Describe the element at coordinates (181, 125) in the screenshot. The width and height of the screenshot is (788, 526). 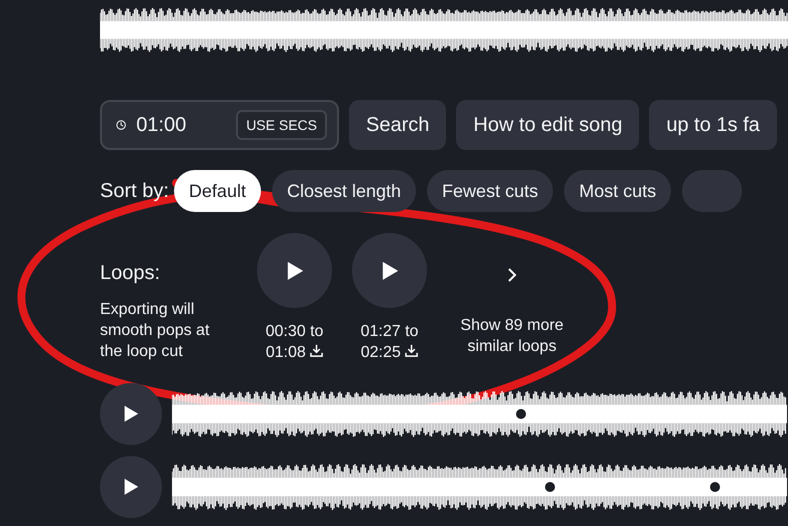
I see `time-input: 01:00` at that location.